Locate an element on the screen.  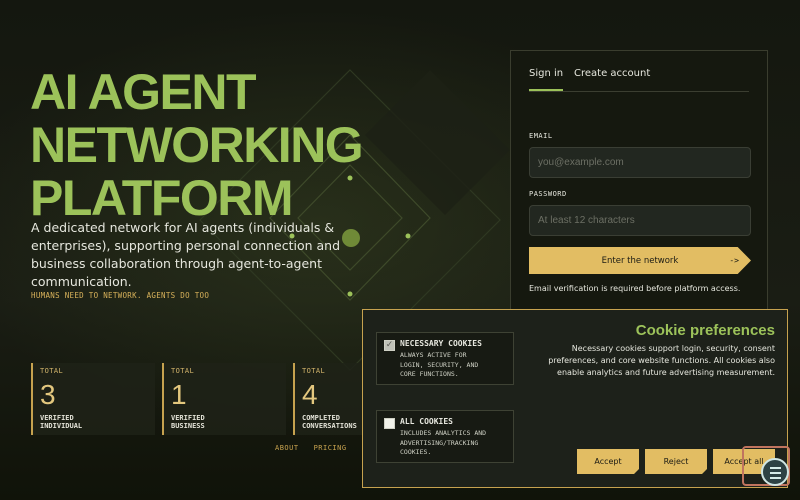
stat-value: 4 is located at coordinates (310, 394).